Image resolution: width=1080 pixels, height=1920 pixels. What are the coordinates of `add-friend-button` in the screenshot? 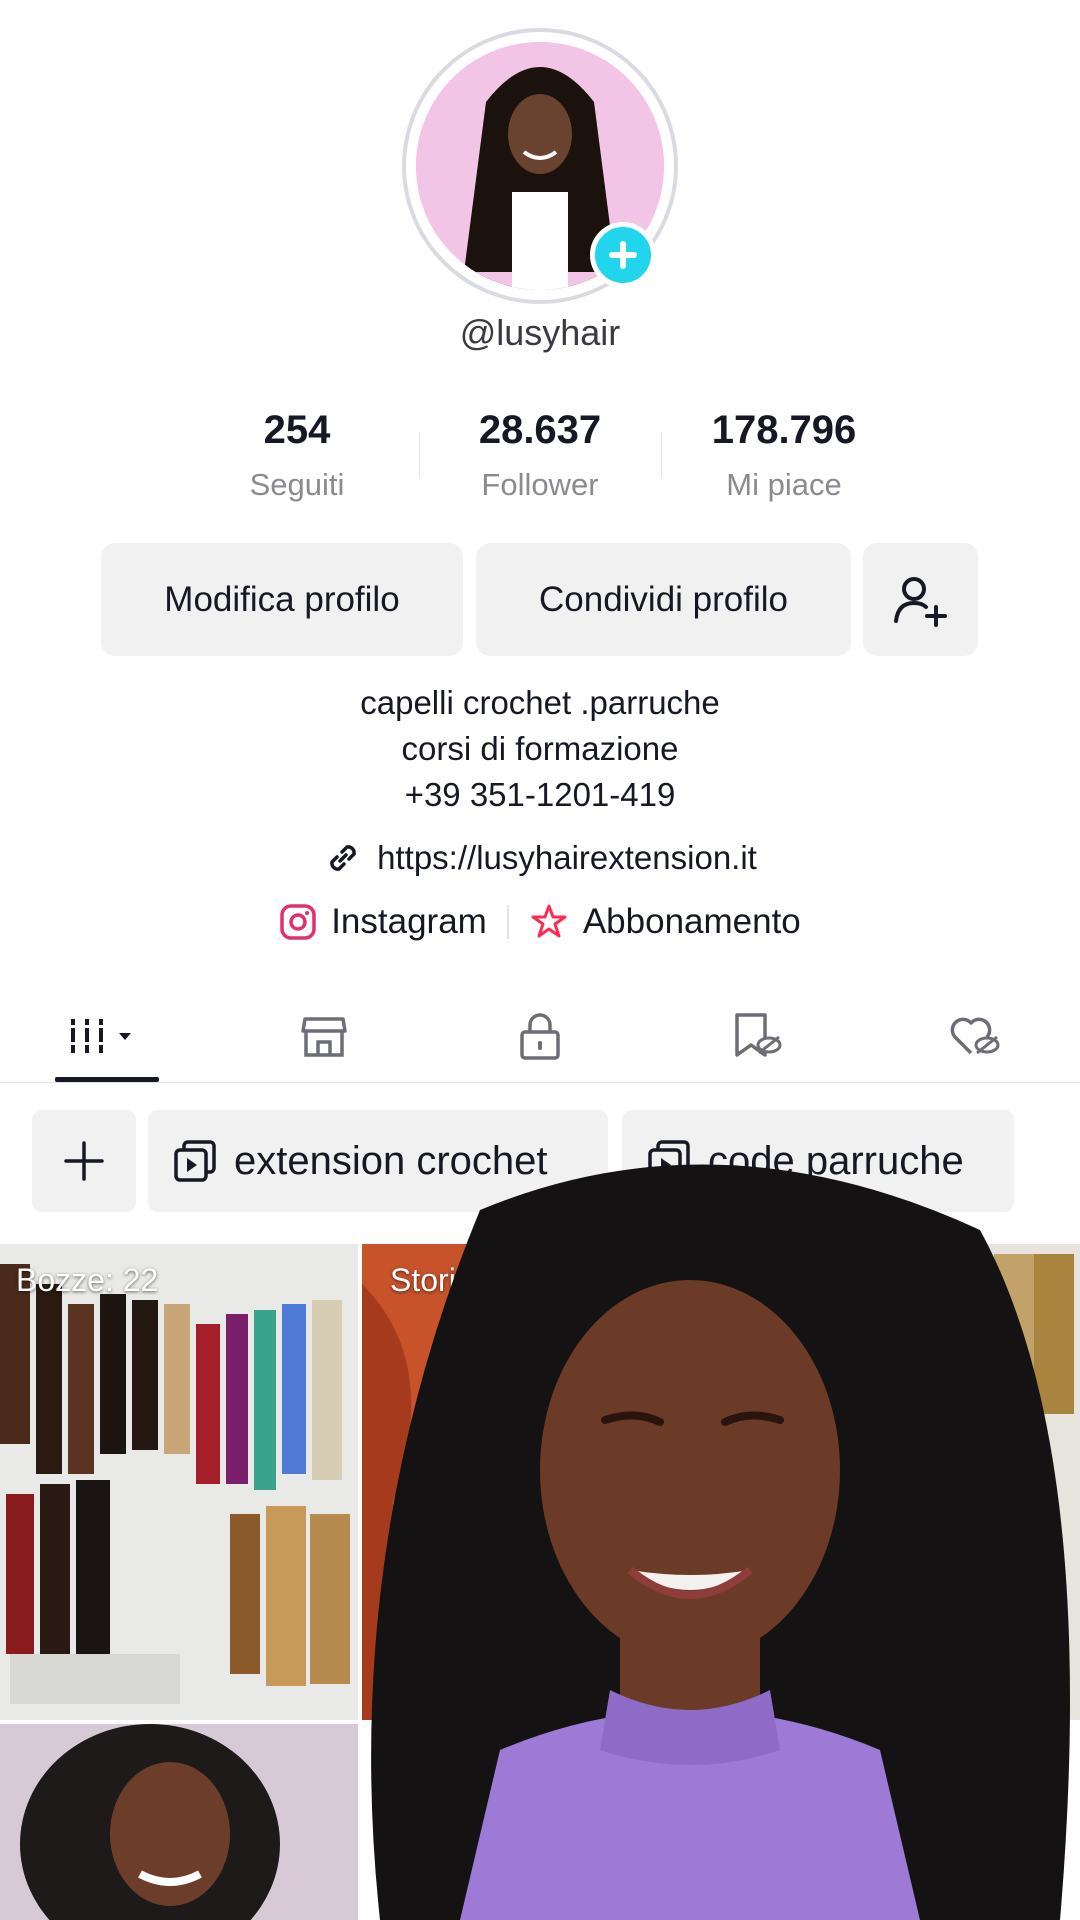 It's located at (920, 599).